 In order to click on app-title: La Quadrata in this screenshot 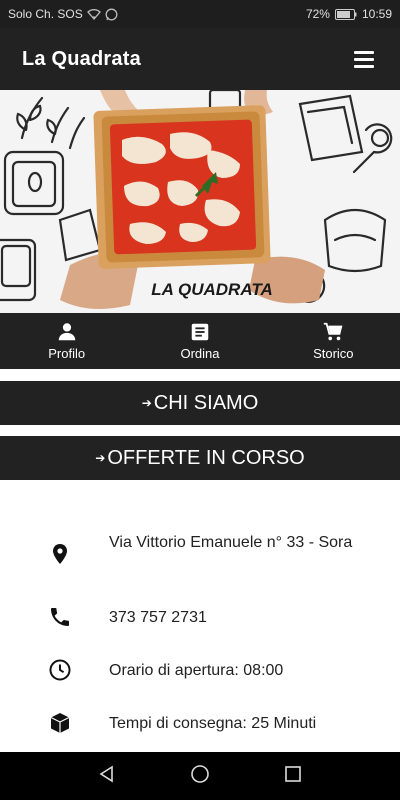, I will do `click(81, 58)`.